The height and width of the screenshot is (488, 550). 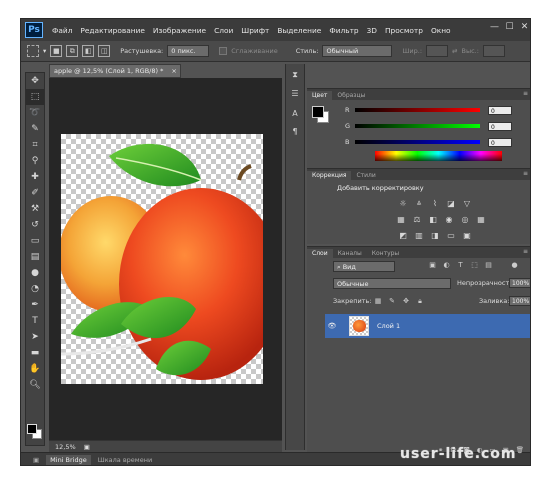 I want to click on document-tab-close-icon: ×, so click(x=173, y=71).